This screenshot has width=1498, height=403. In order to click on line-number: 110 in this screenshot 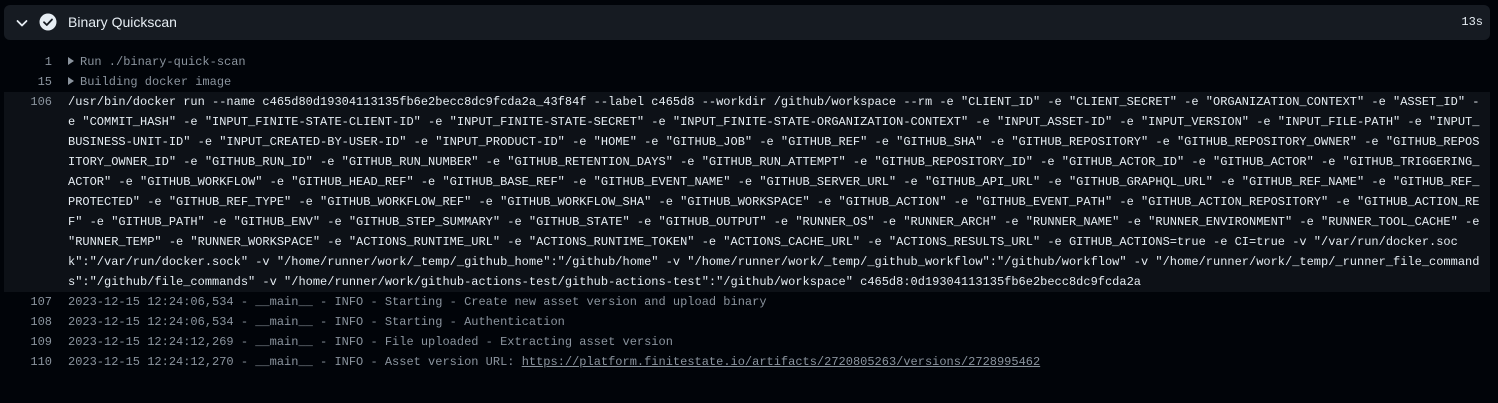, I will do `click(28, 362)`.